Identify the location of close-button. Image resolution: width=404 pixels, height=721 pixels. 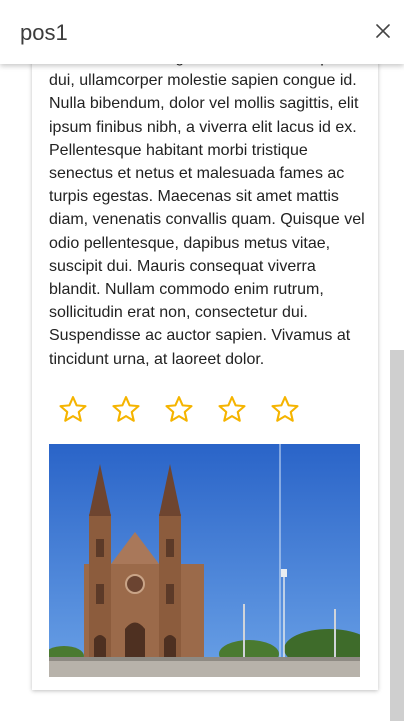
(383, 31).